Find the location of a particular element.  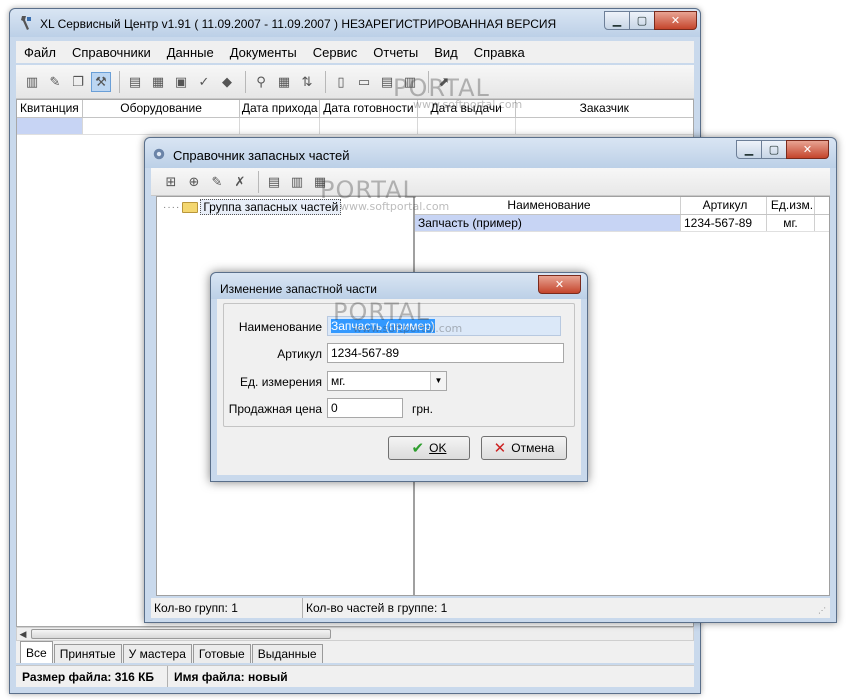

col-name: Наименование is located at coordinates (548, 205).